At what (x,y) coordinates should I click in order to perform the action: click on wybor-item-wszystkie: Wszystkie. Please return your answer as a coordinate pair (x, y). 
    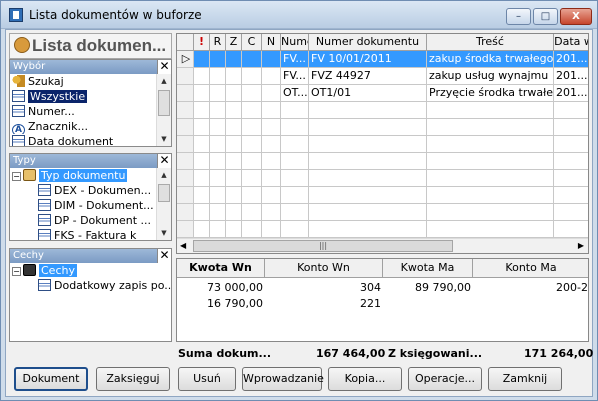
    Looking at the image, I should click on (90, 96).